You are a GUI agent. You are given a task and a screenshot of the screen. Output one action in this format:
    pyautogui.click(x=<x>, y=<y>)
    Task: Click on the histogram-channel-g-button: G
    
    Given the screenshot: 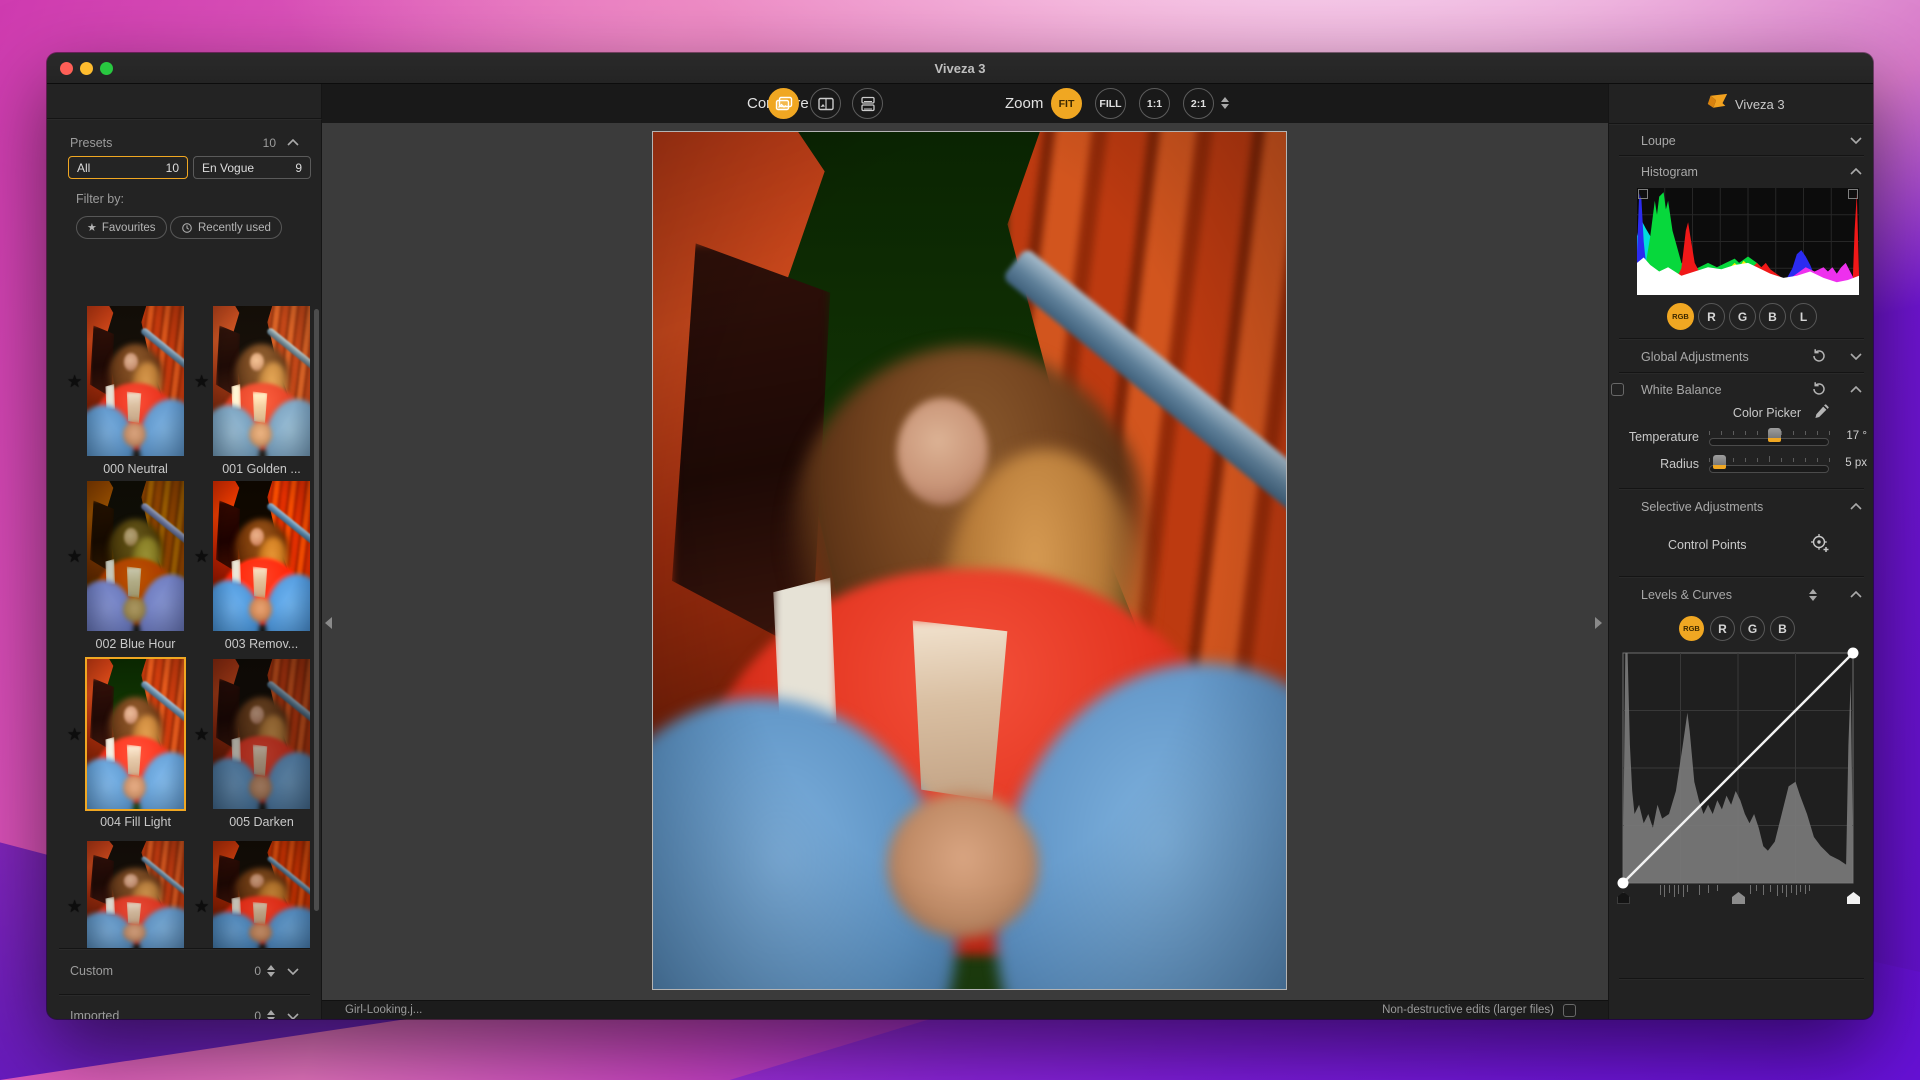 What is the action you would take?
    pyautogui.click(x=1742, y=316)
    